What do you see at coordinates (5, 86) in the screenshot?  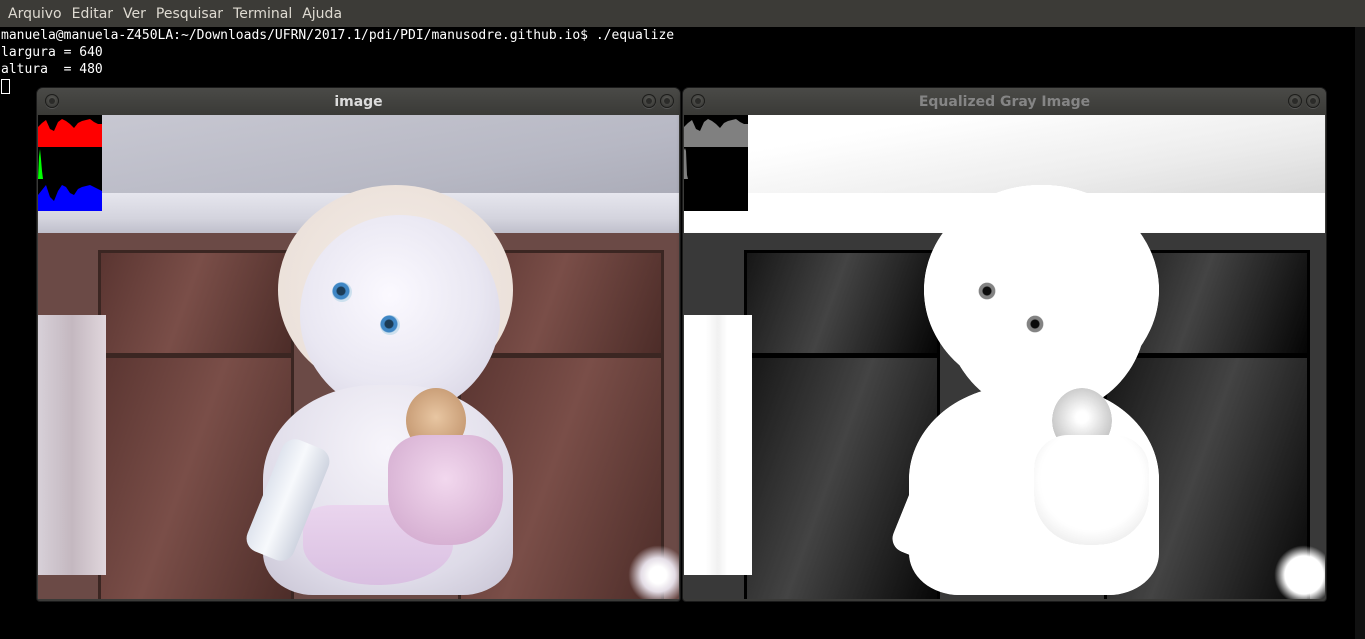 I see `terminal-cursor` at bounding box center [5, 86].